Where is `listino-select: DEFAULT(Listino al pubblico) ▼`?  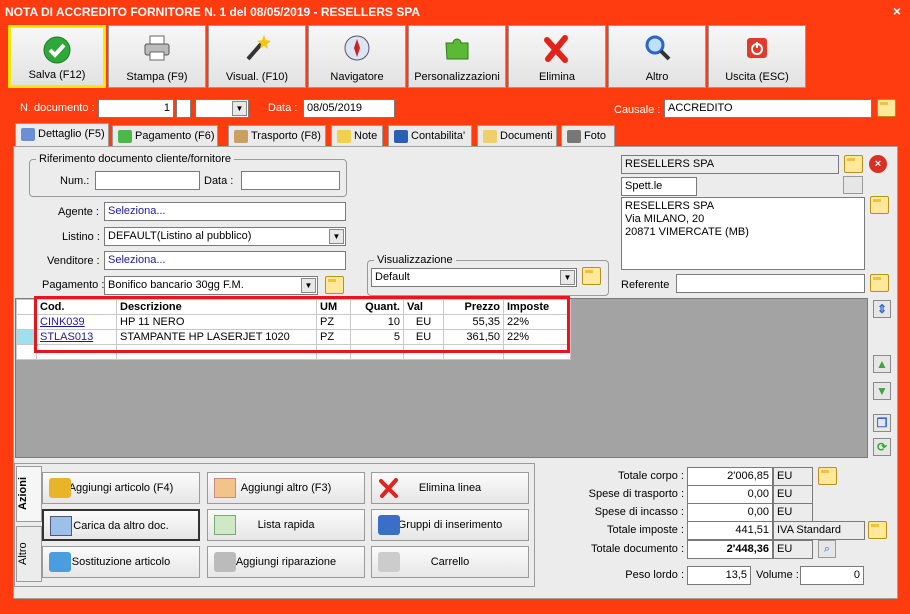 listino-select: DEFAULT(Listino al pubblico) ▼ is located at coordinates (225, 236).